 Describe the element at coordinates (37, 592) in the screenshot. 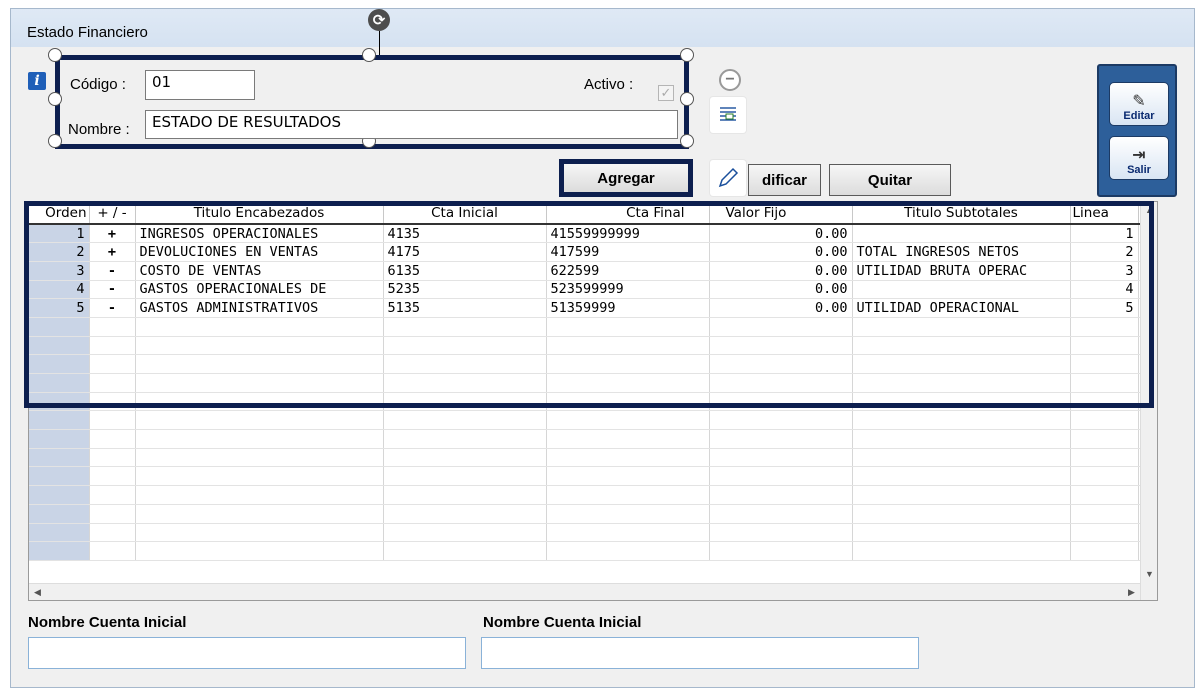

I see `scroll-left-icon: ◀` at that location.